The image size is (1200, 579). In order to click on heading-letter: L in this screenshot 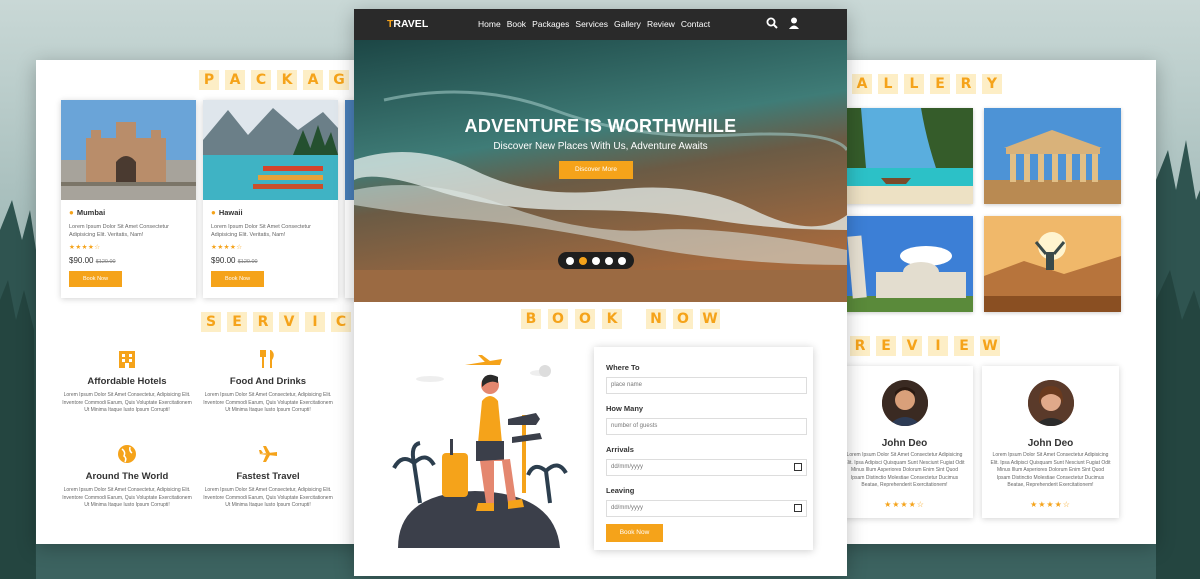, I will do `click(888, 84)`.